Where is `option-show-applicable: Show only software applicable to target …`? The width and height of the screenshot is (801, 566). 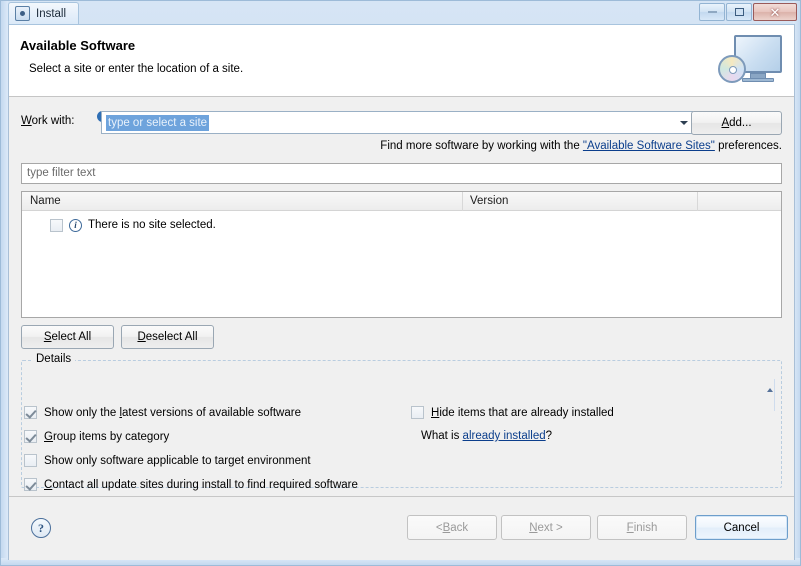 option-show-applicable: Show only software applicable to target … is located at coordinates (167, 460).